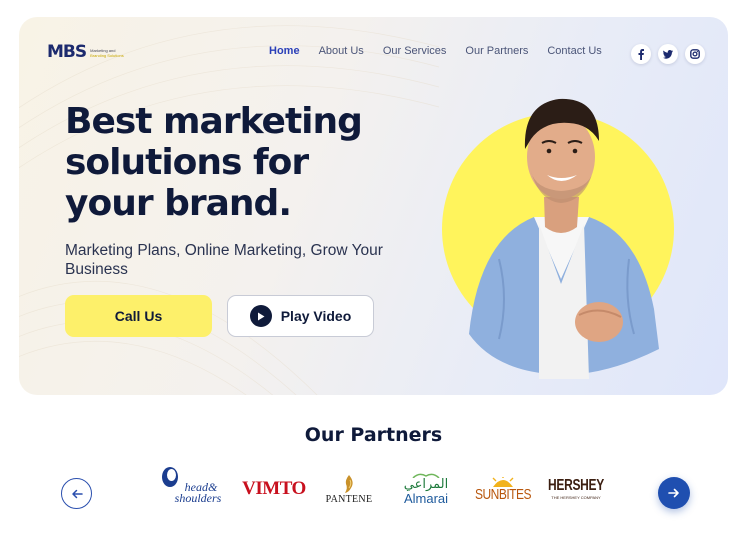  What do you see at coordinates (138, 316) in the screenshot?
I see `call-us-button: Call Us` at bounding box center [138, 316].